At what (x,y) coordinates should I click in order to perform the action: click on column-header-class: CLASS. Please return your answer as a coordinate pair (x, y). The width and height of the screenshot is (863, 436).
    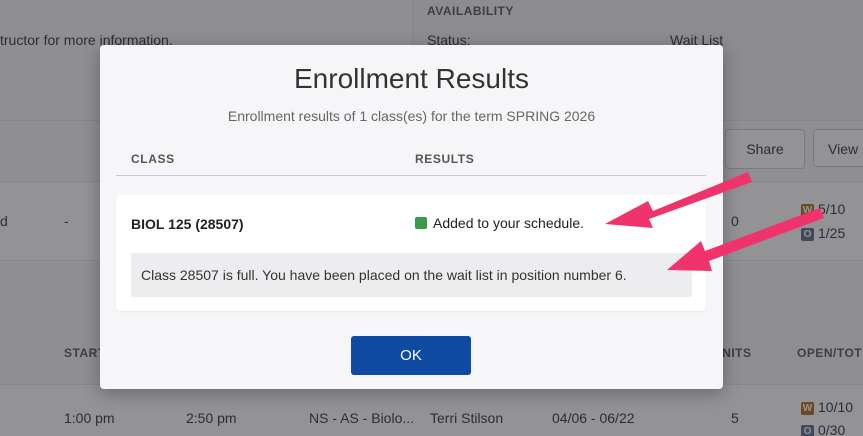
    Looking at the image, I should click on (153, 159).